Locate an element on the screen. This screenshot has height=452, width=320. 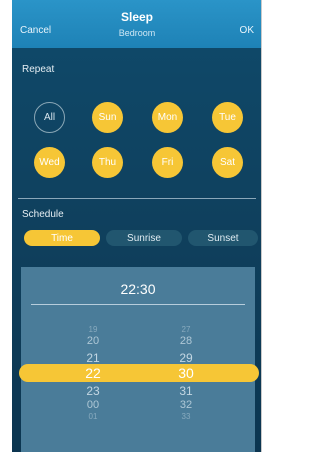
header-bar: Cancel Sleep Bedroom OK is located at coordinates (136, 24).